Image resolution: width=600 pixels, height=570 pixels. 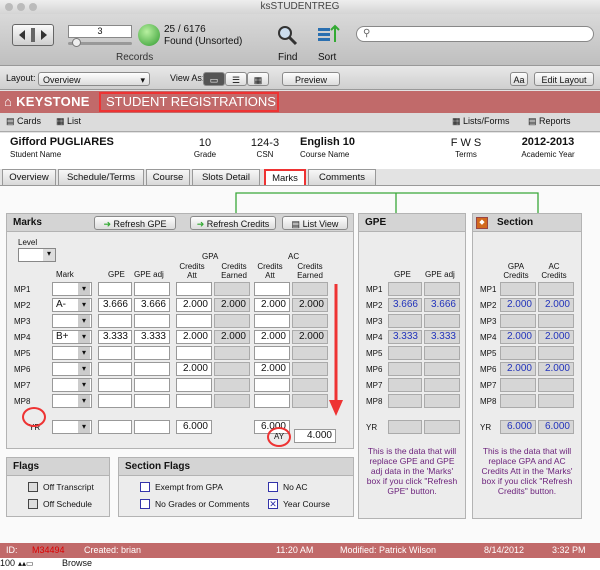 What do you see at coordinates (285, 177) in the screenshot?
I see `tab-marks: Marks` at bounding box center [285, 177].